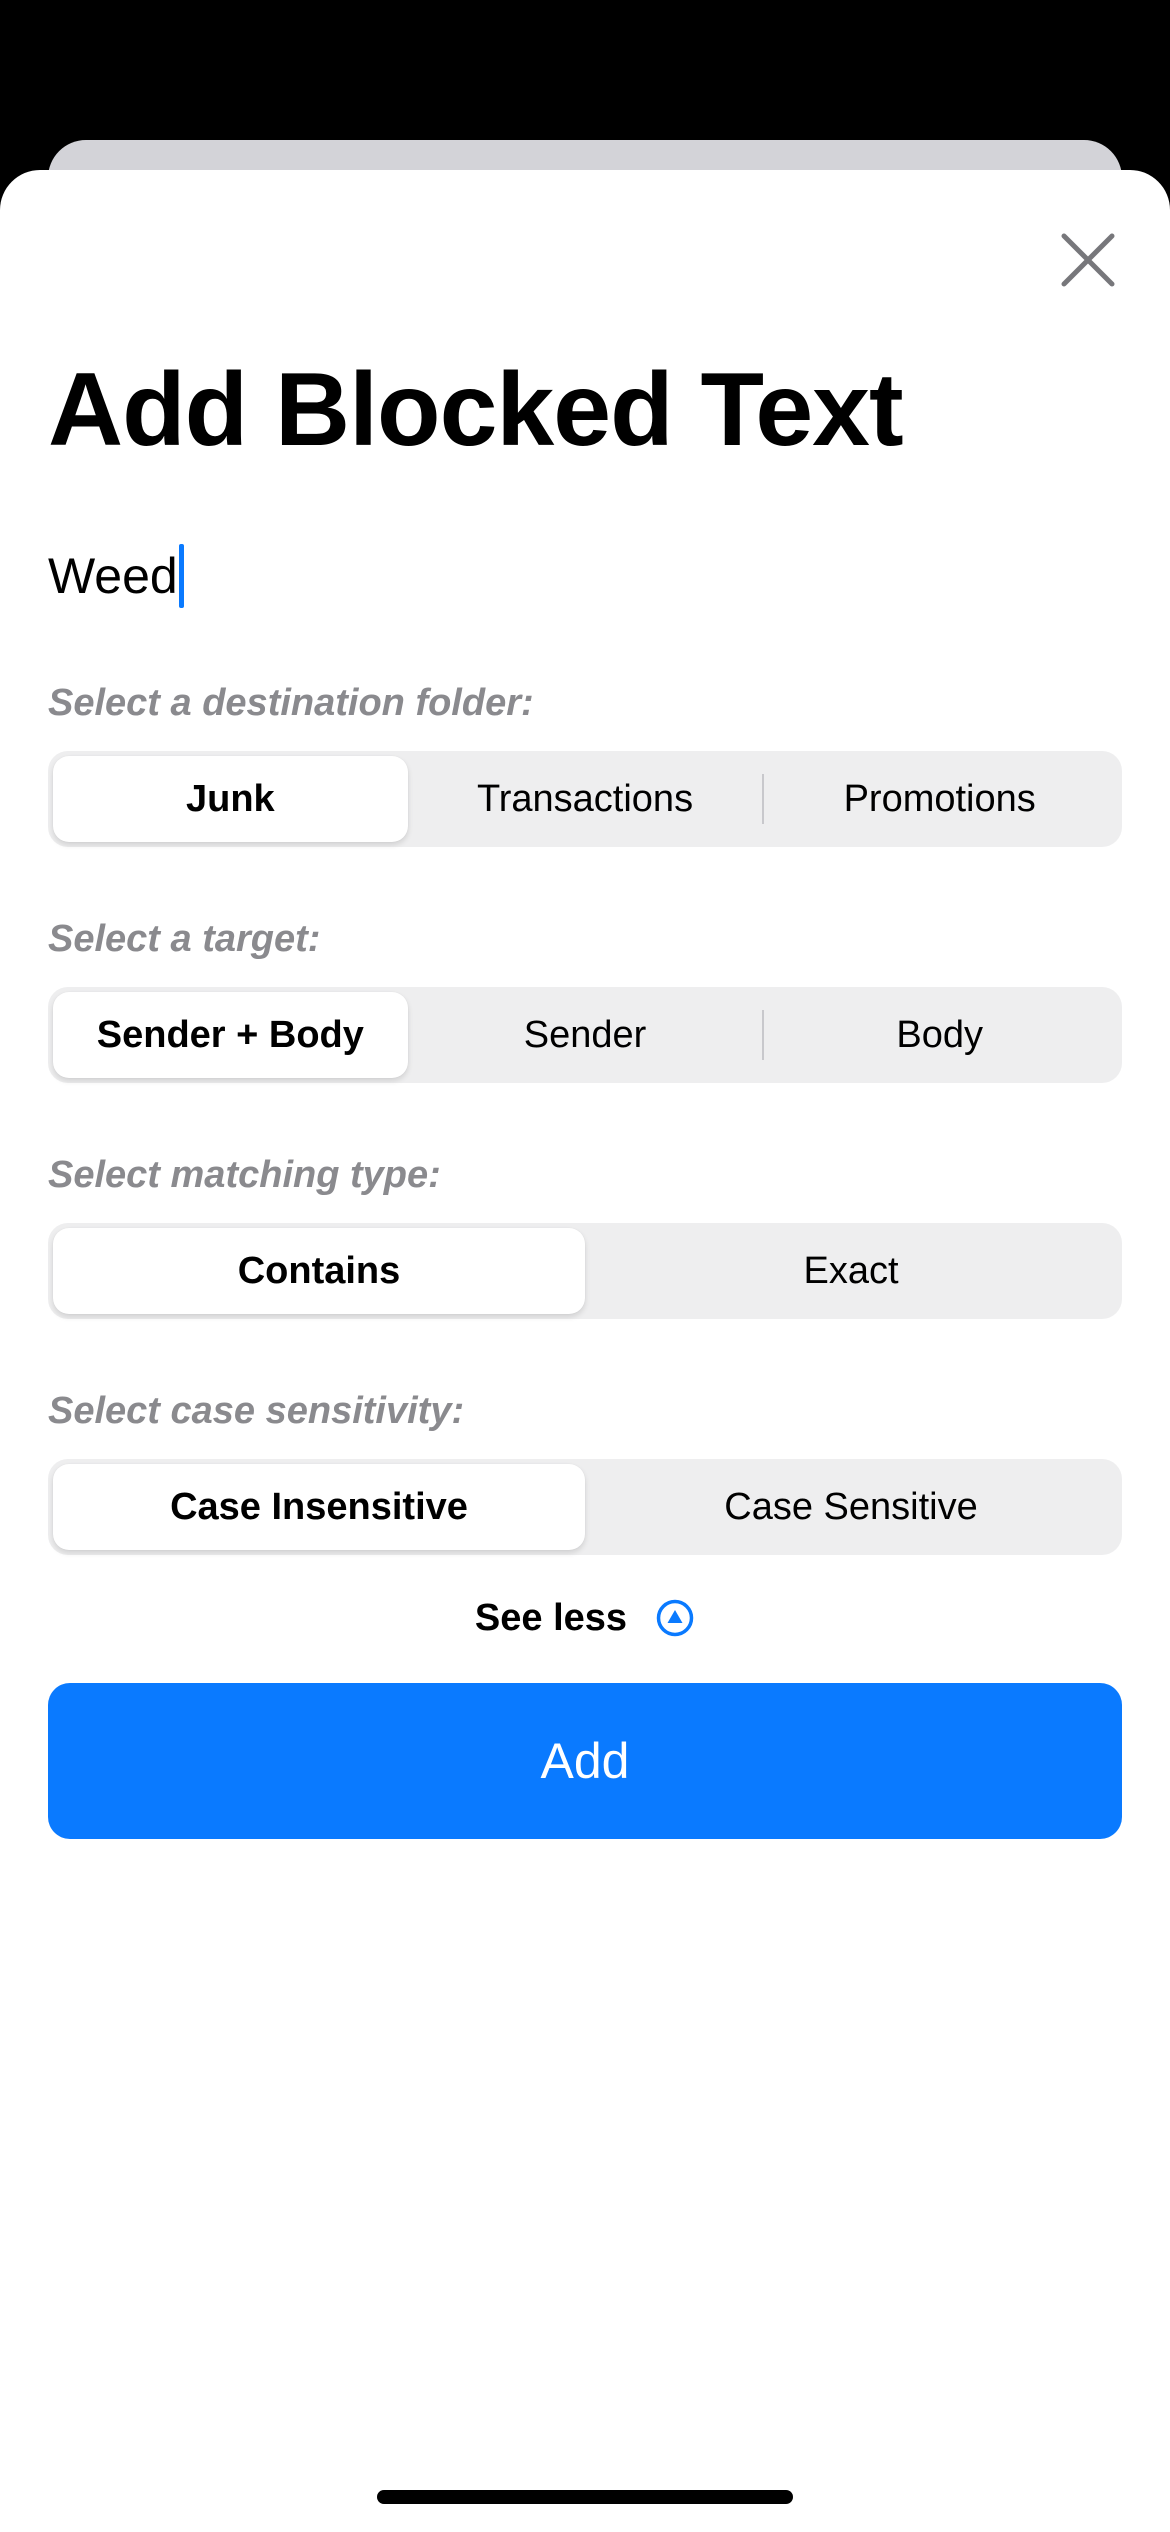 The width and height of the screenshot is (1170, 2532). Describe the element at coordinates (551, 1617) in the screenshot. I see `see-less-label: See less` at that location.